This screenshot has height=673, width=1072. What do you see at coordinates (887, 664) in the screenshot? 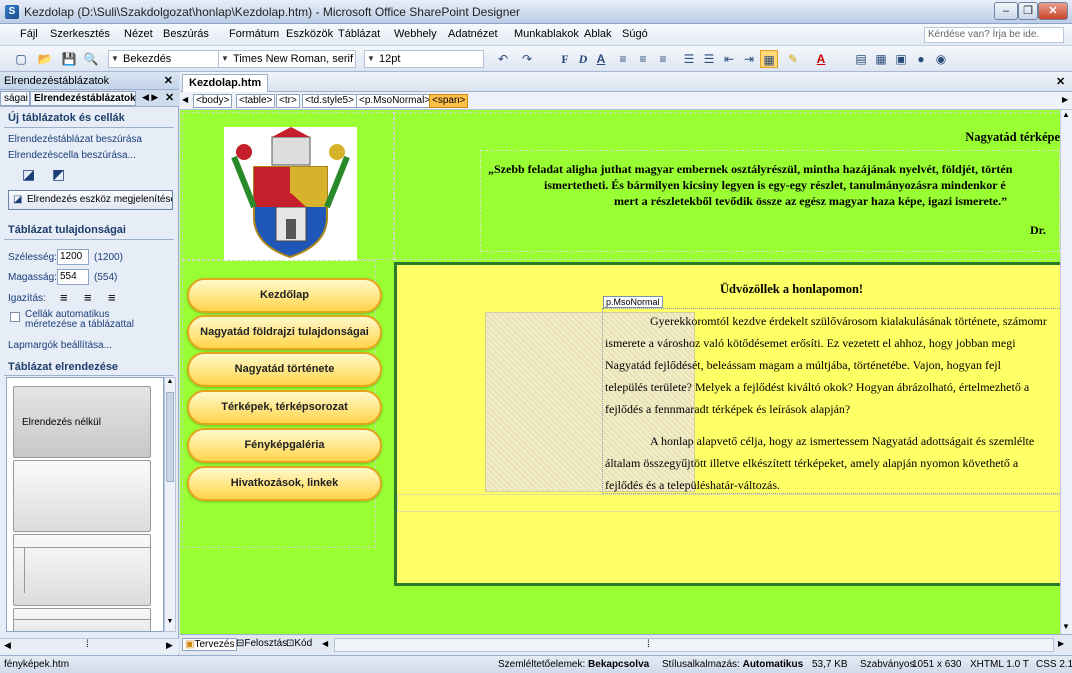
I see `status-mode: Szabványos` at bounding box center [887, 664].